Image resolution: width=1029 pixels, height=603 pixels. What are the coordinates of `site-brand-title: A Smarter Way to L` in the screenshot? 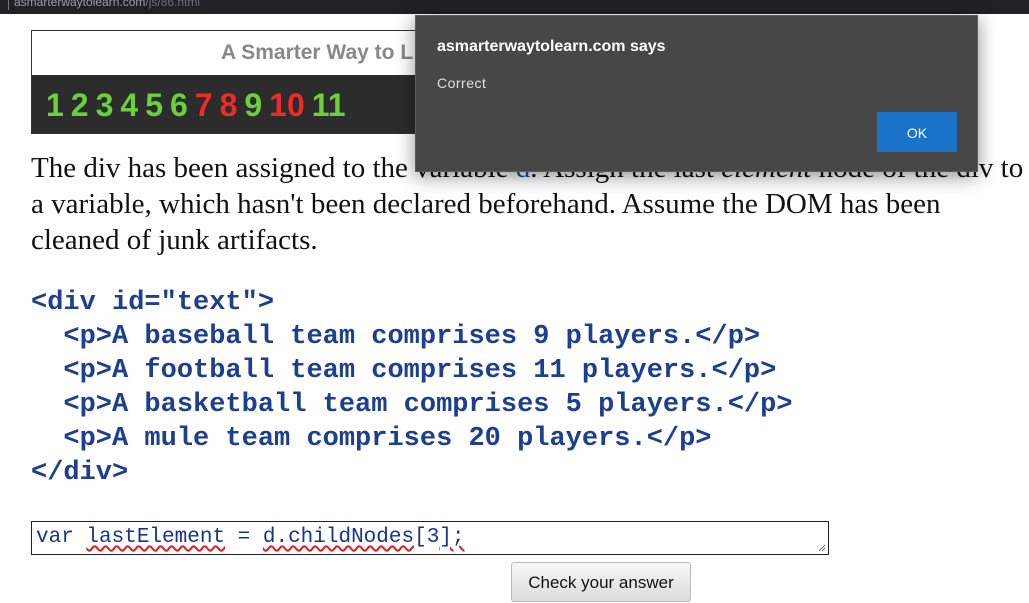 It's located at (241, 53).